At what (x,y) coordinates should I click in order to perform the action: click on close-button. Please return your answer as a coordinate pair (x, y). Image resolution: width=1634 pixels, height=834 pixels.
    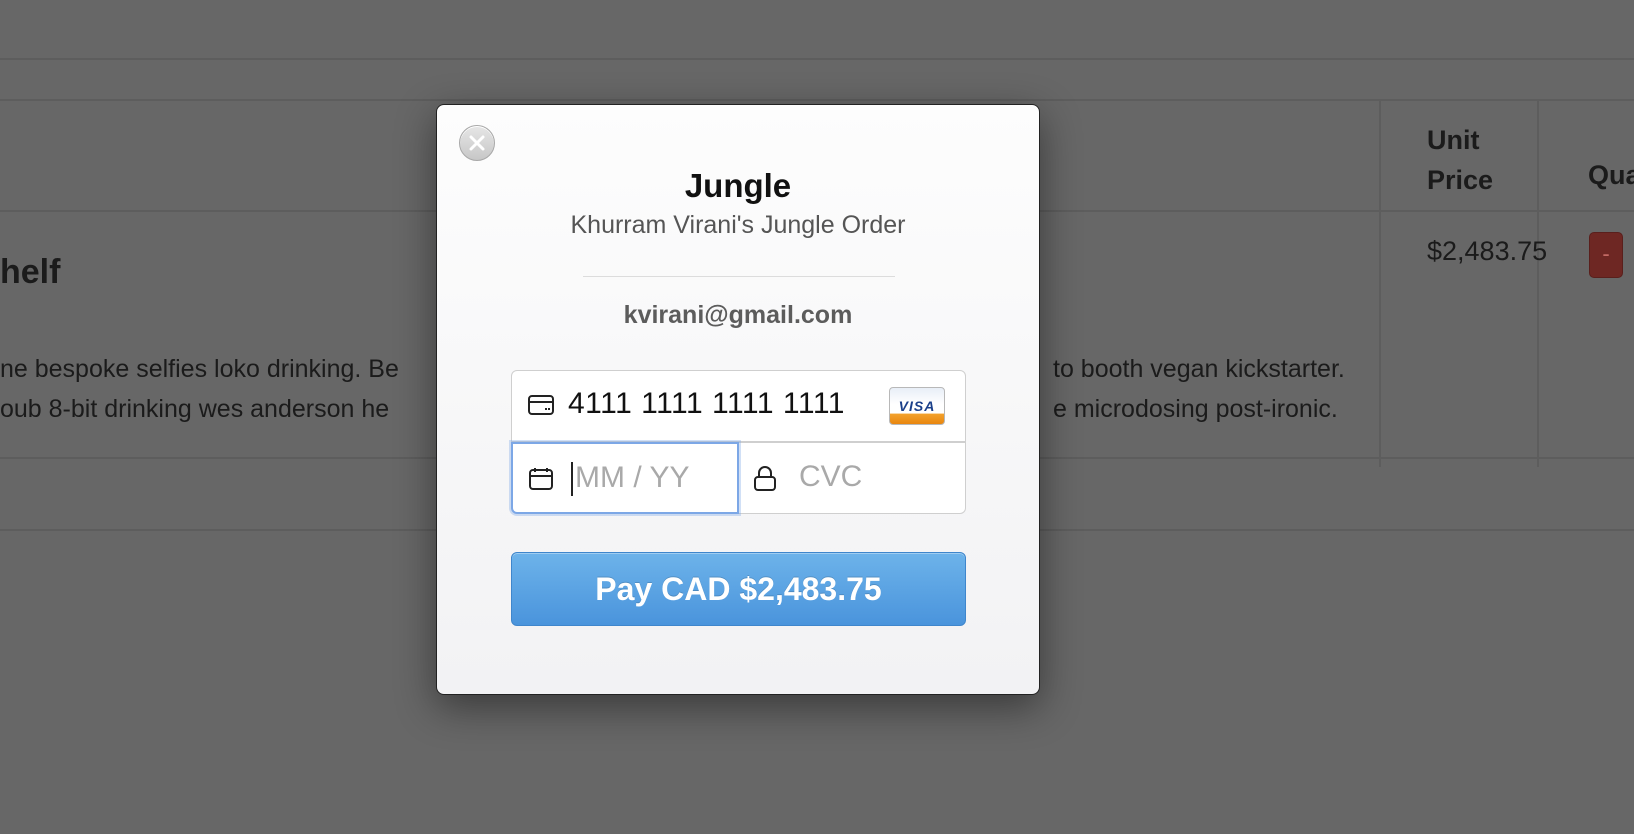
    Looking at the image, I should click on (477, 143).